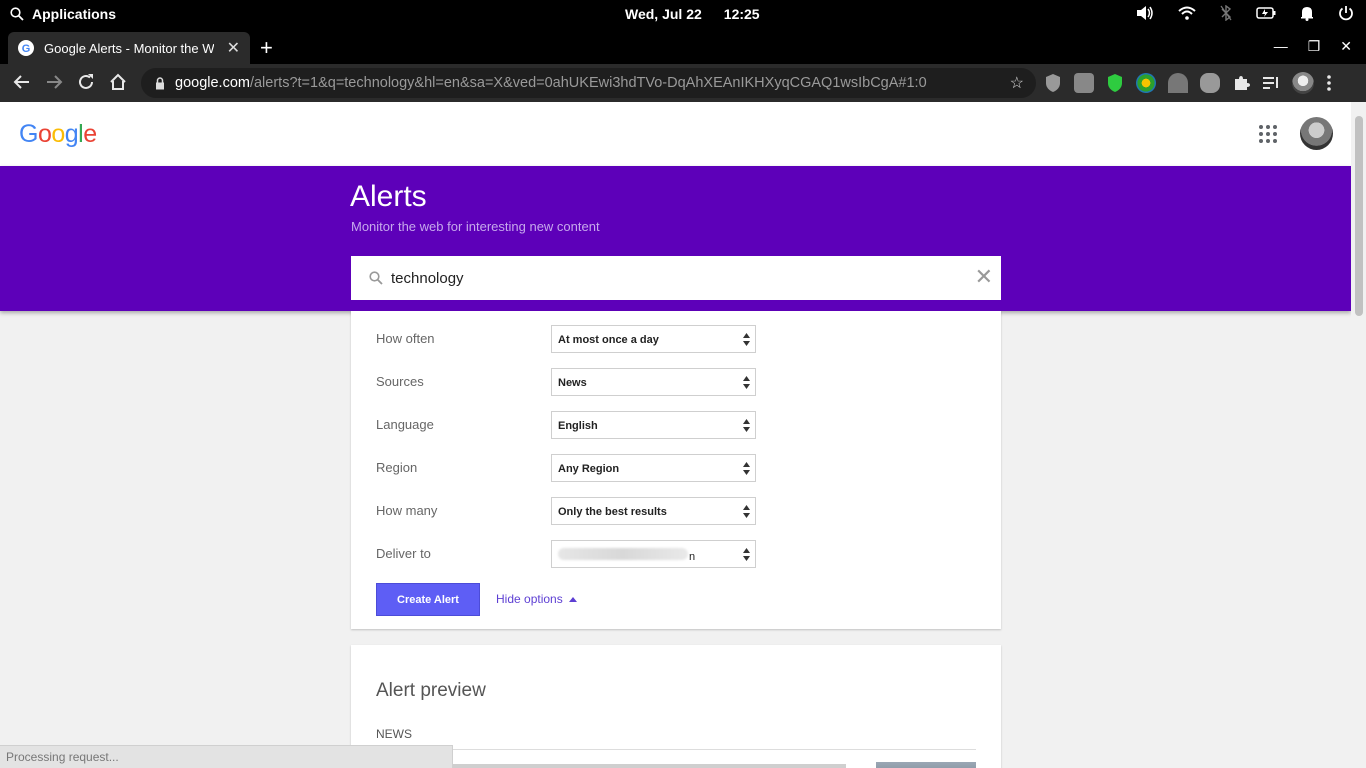 This screenshot has width=1366, height=768. Describe the element at coordinates (926, 765) in the screenshot. I see `preview-article-thumbnail` at that location.